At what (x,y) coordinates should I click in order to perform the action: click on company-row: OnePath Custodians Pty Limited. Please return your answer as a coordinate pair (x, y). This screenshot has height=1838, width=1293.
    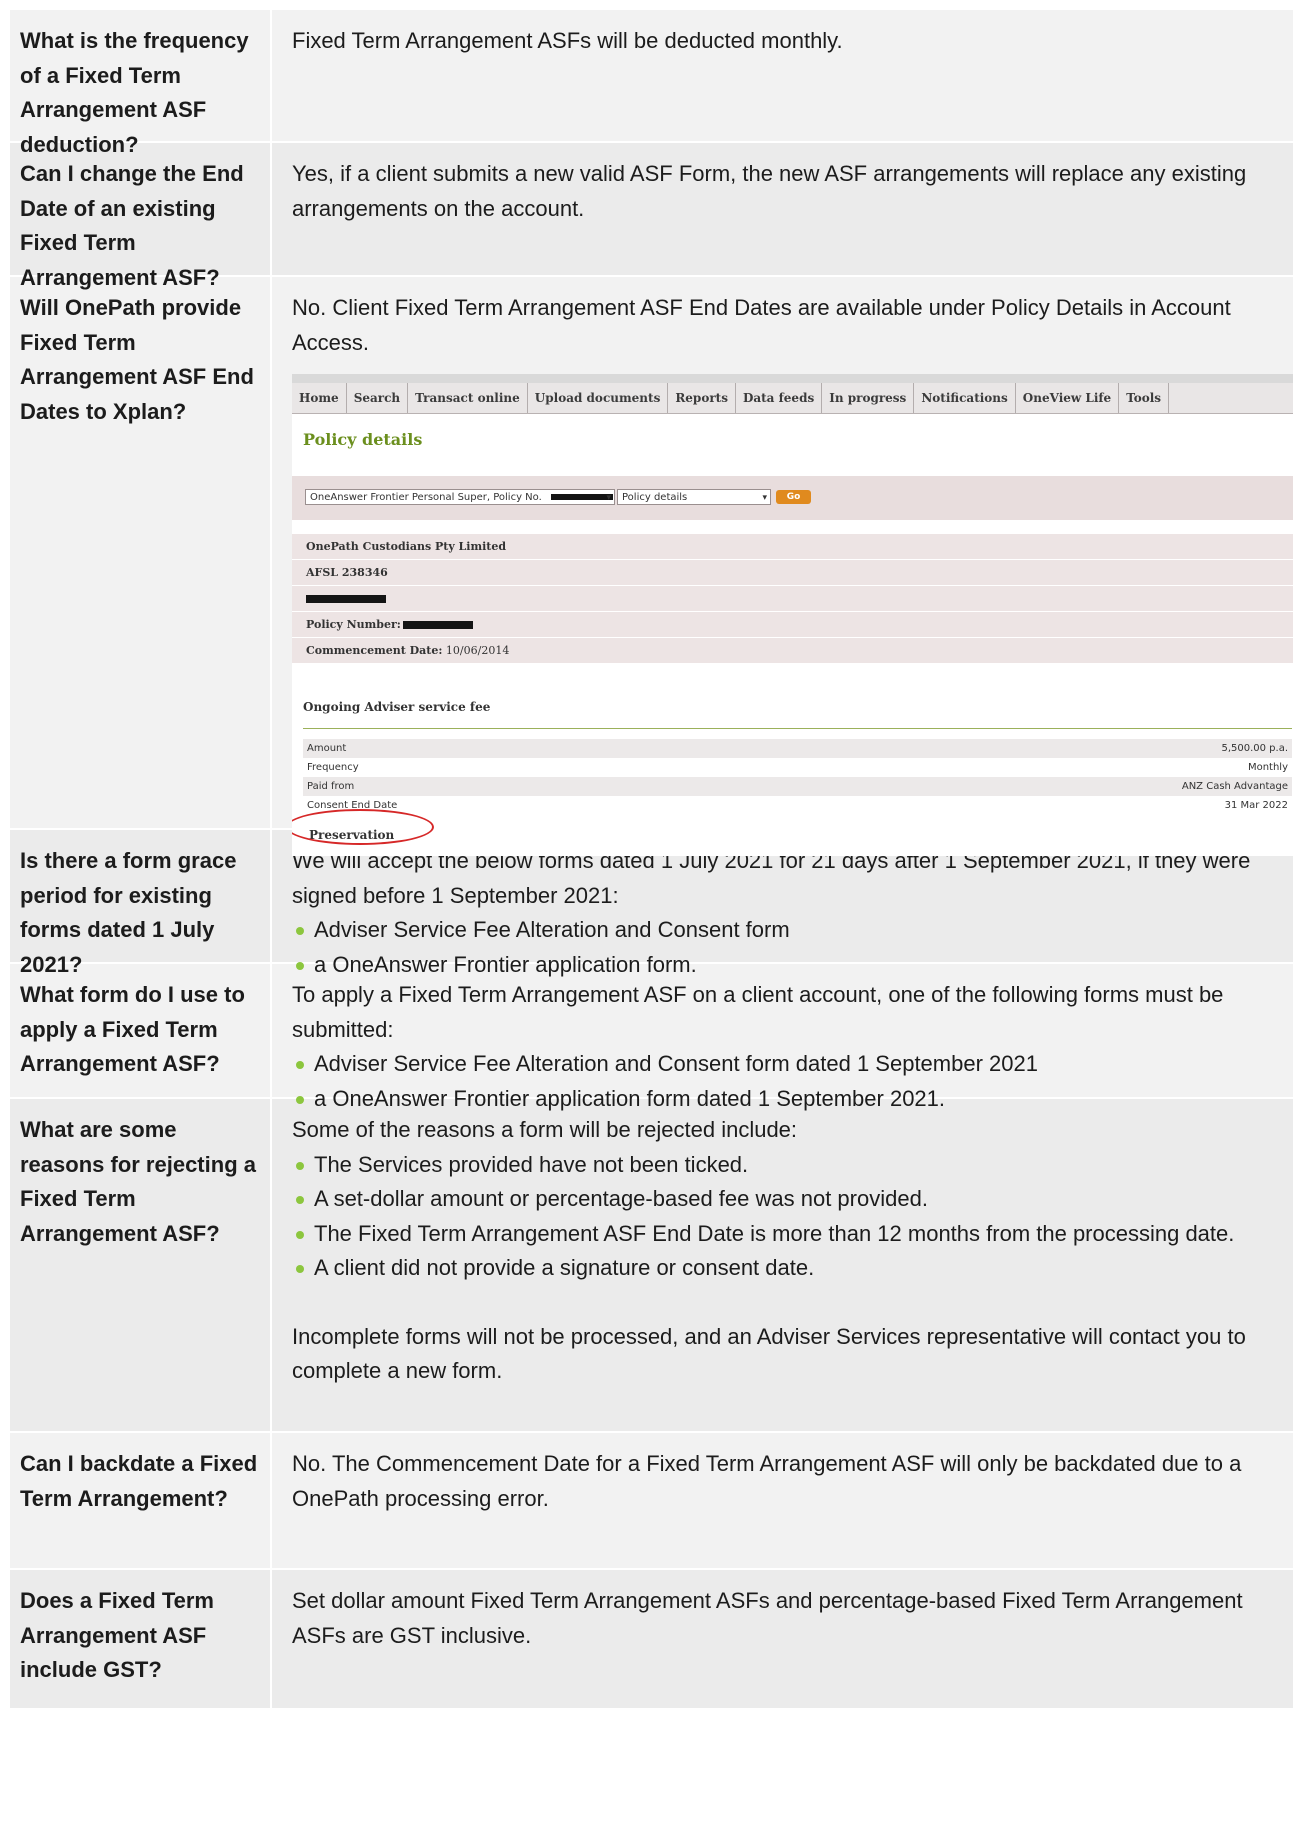
    Looking at the image, I should click on (792, 546).